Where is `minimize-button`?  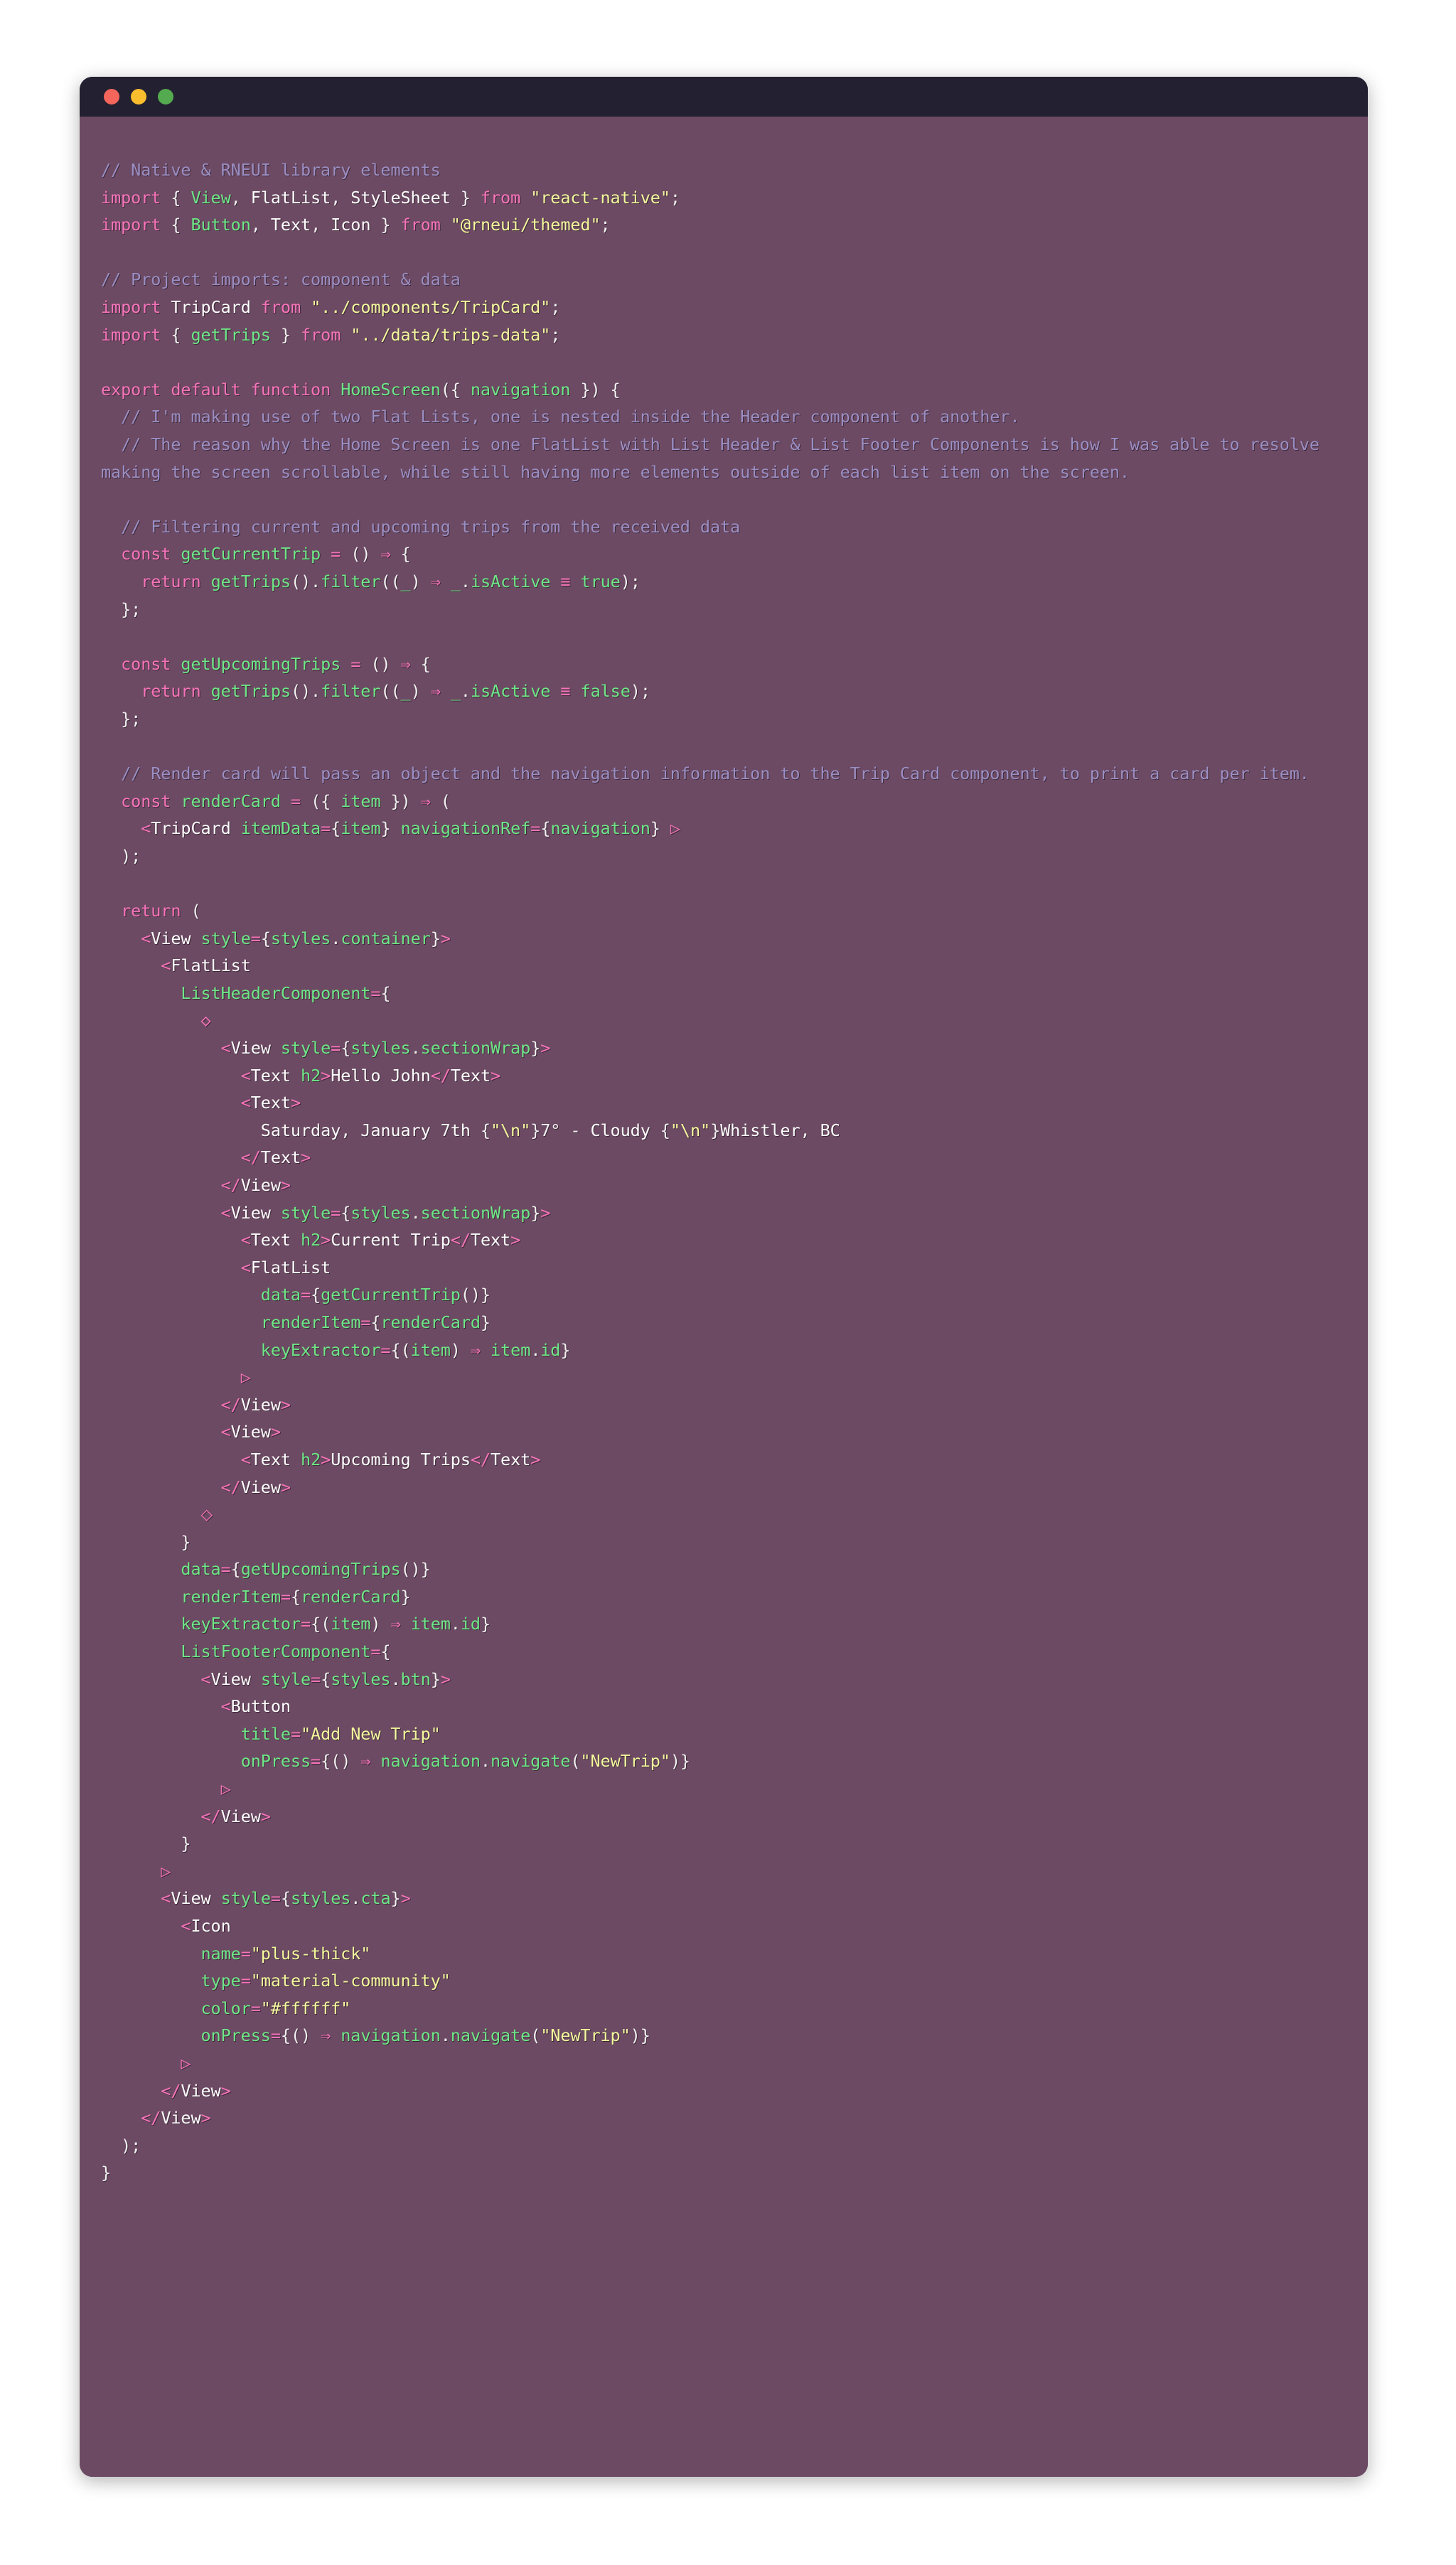 minimize-button is located at coordinates (138, 97).